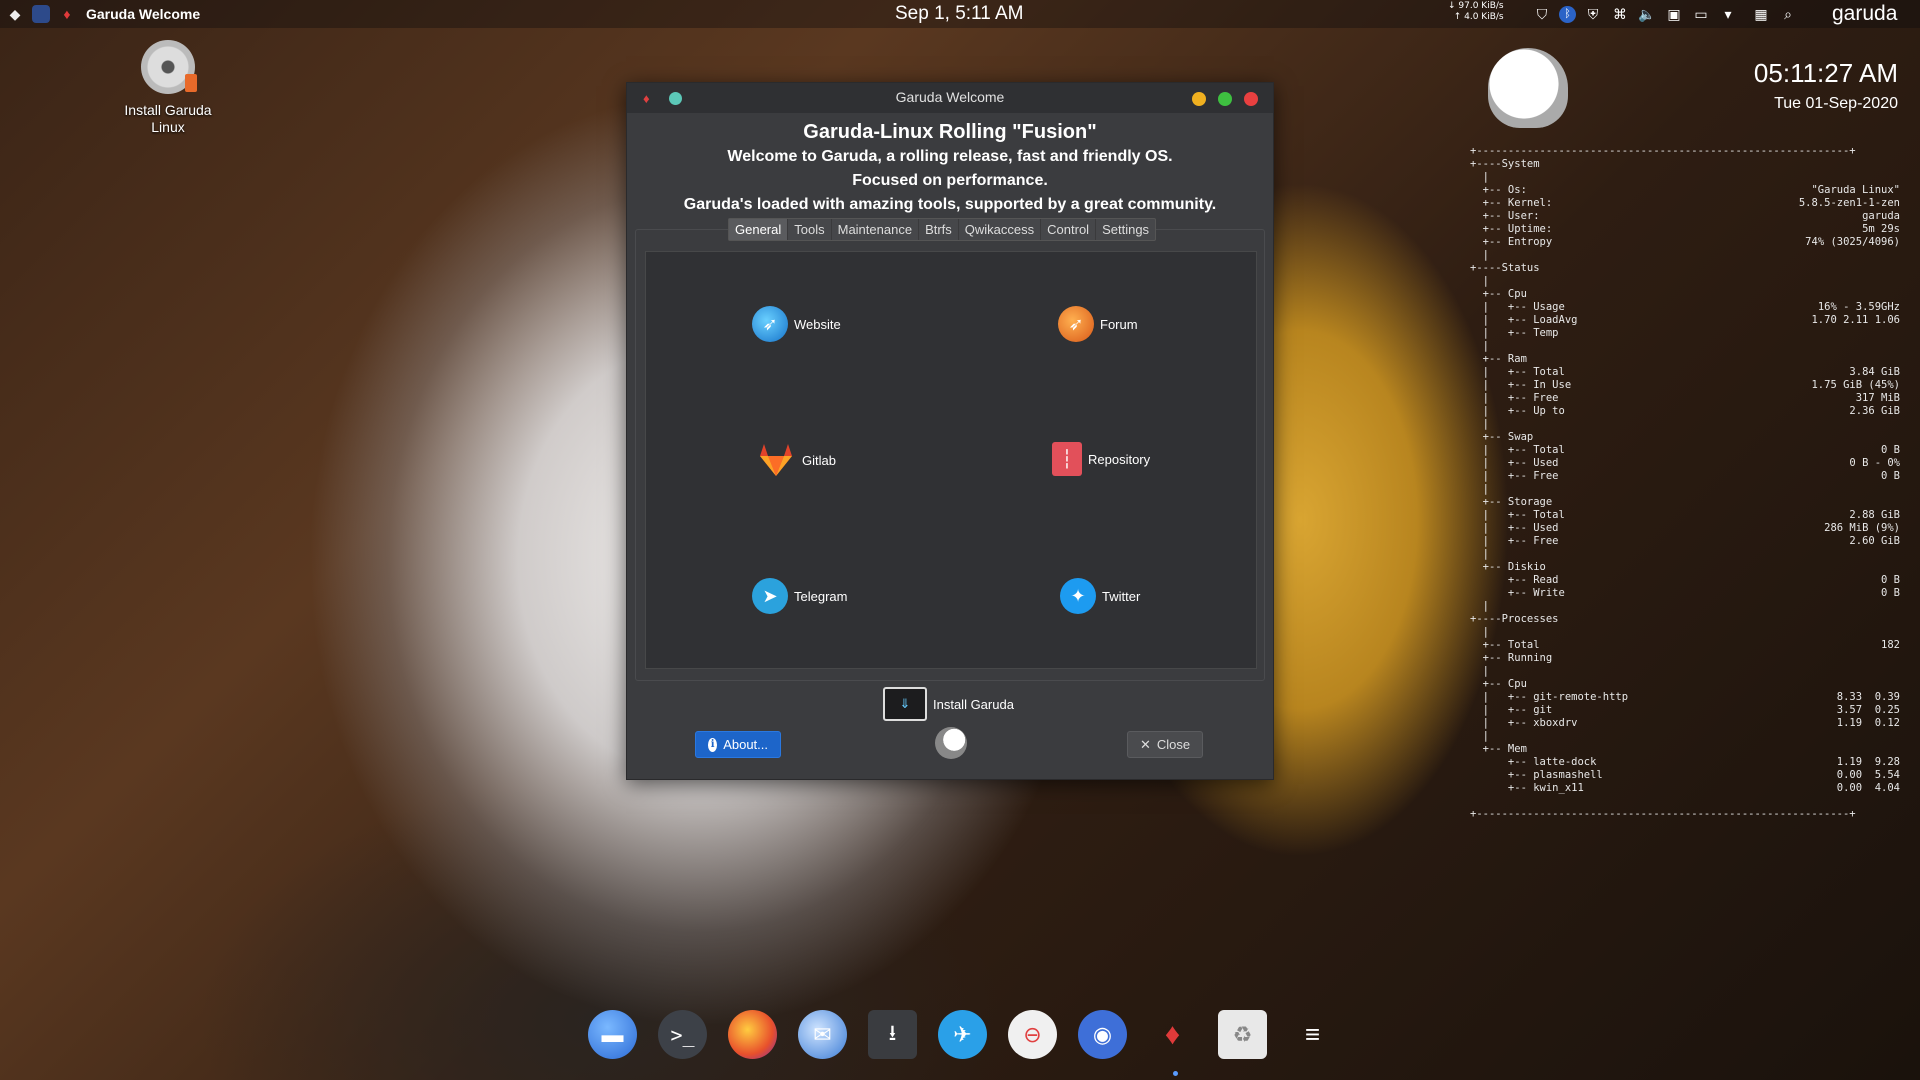 This screenshot has height=1080, width=1920. Describe the element at coordinates (959, 14) in the screenshot. I see `panel-clock: Sep 1, 5:11 AM` at that location.